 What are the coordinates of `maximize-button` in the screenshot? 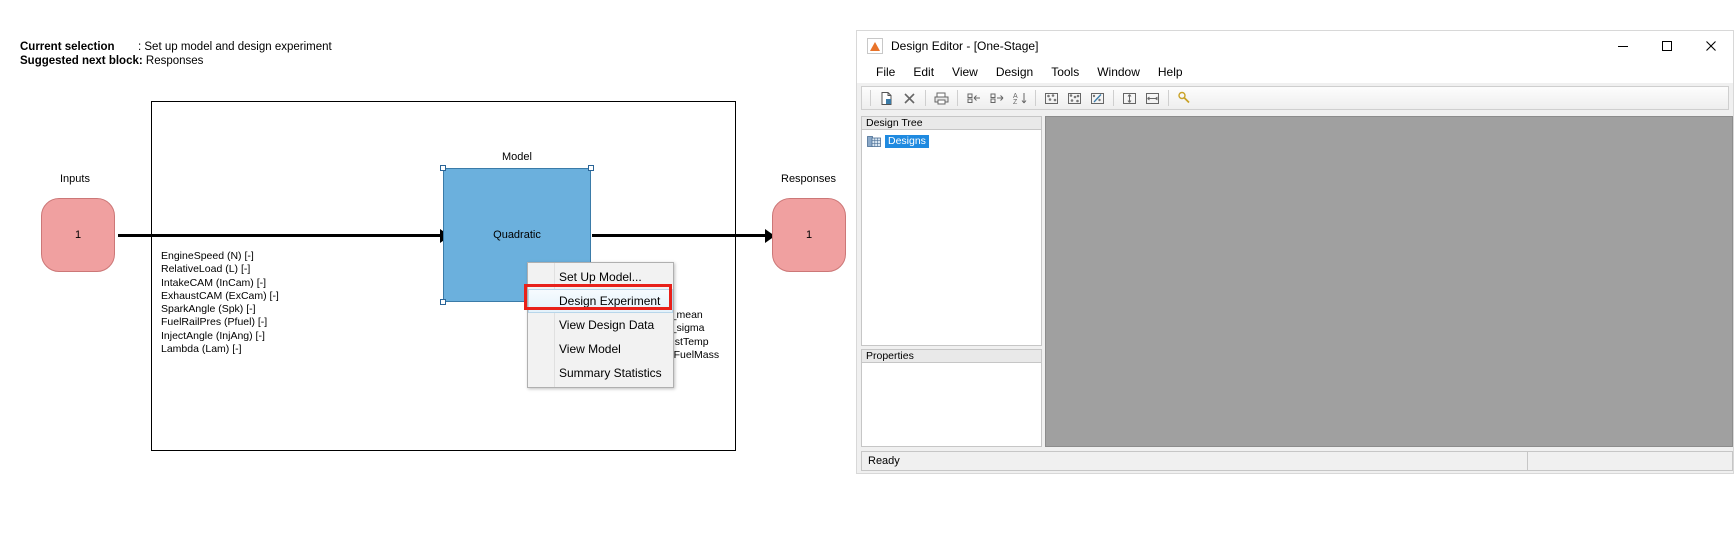 It's located at (1667, 46).